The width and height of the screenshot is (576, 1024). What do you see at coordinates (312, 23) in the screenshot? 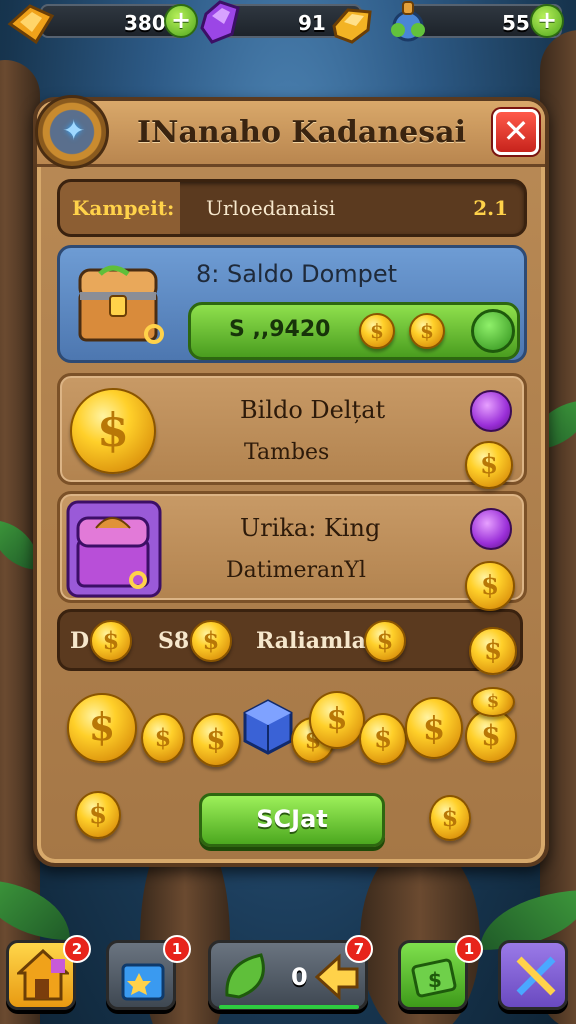
I see `gems-value: 91` at bounding box center [312, 23].